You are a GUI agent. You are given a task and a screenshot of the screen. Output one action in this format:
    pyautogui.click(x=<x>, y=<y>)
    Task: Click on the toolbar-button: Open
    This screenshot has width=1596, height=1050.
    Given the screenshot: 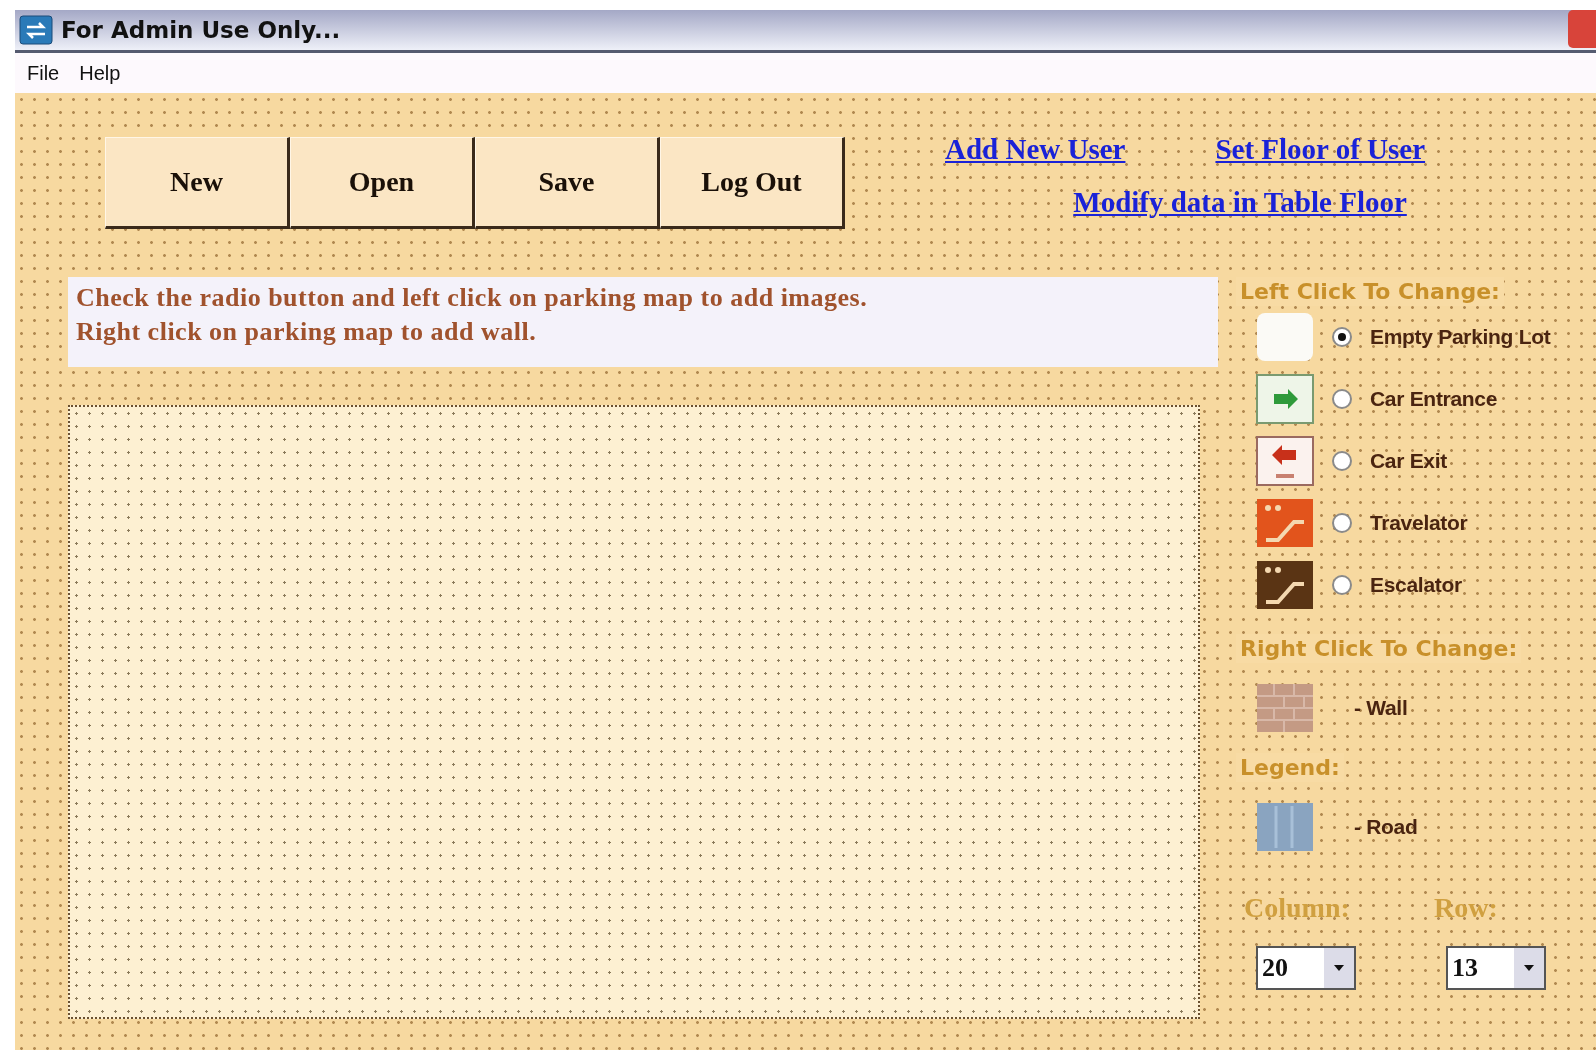 What is the action you would take?
    pyautogui.click(x=382, y=183)
    